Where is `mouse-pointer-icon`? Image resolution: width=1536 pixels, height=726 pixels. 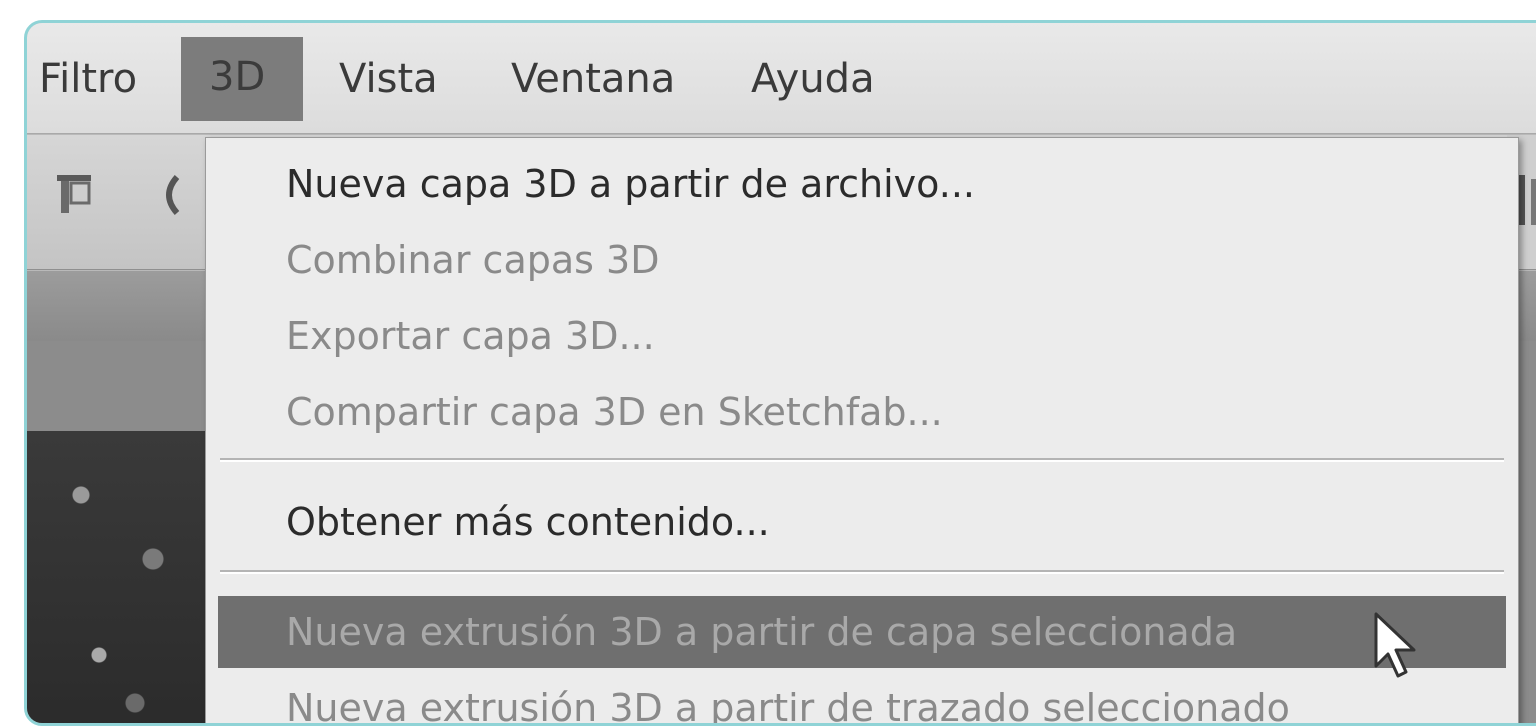 mouse-pointer-icon is located at coordinates (1400, 649).